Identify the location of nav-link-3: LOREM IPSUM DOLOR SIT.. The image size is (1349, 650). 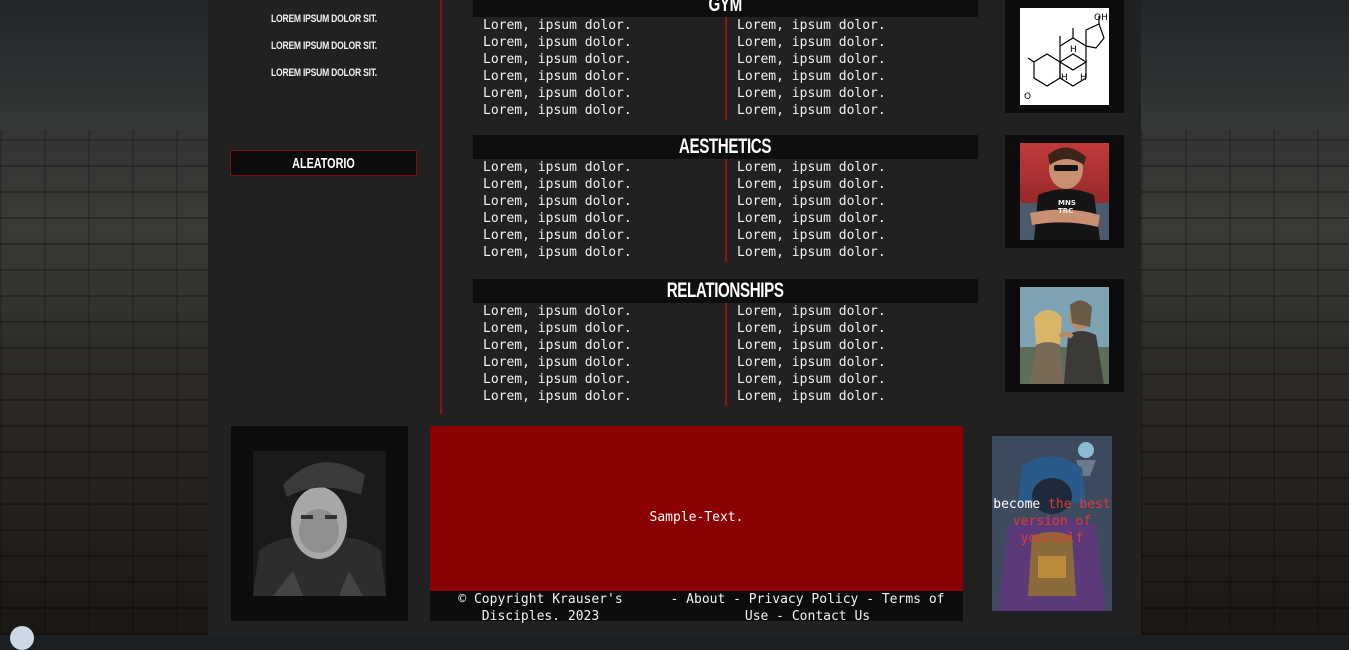
(324, 77).